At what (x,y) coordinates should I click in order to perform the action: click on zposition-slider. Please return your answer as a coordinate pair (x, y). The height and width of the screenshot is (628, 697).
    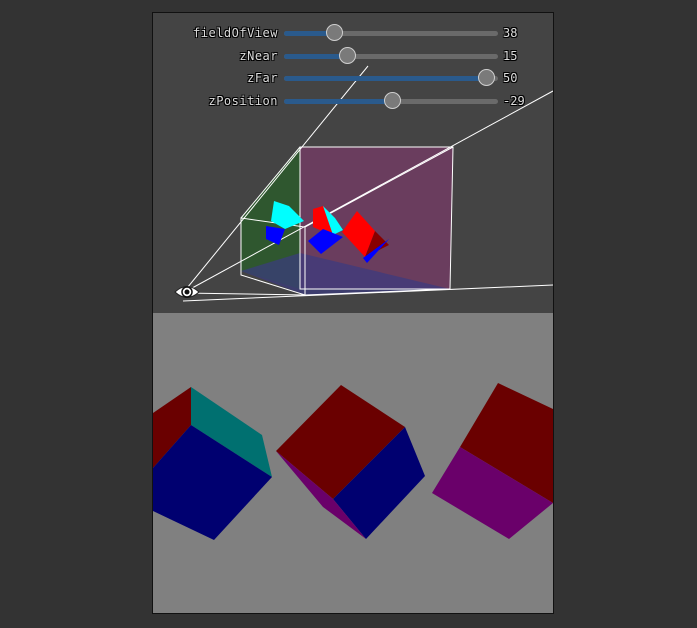
    Looking at the image, I should click on (391, 100).